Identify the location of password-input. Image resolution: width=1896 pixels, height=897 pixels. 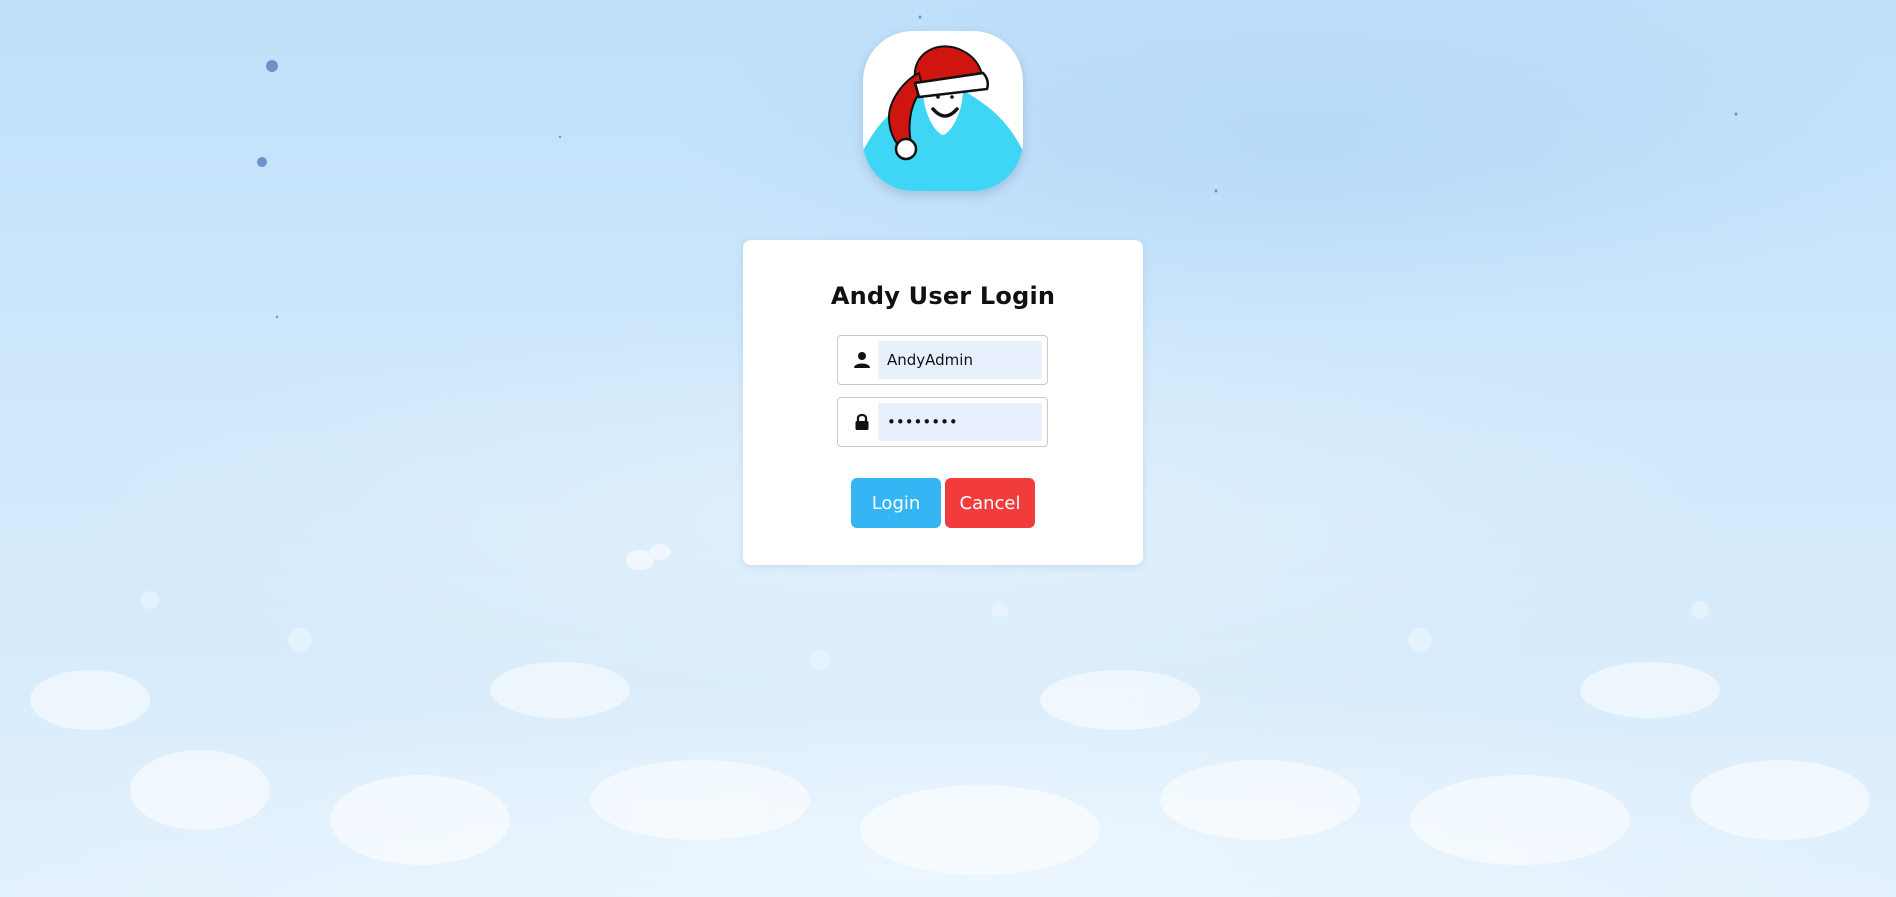
(960, 422).